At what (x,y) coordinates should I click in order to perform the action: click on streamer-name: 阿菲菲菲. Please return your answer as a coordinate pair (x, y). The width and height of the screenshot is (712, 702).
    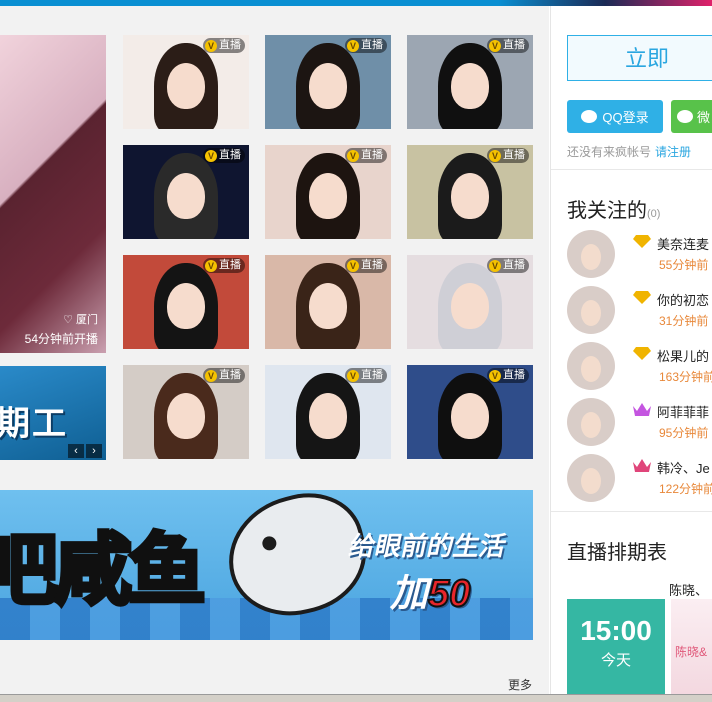
    Looking at the image, I should click on (683, 412).